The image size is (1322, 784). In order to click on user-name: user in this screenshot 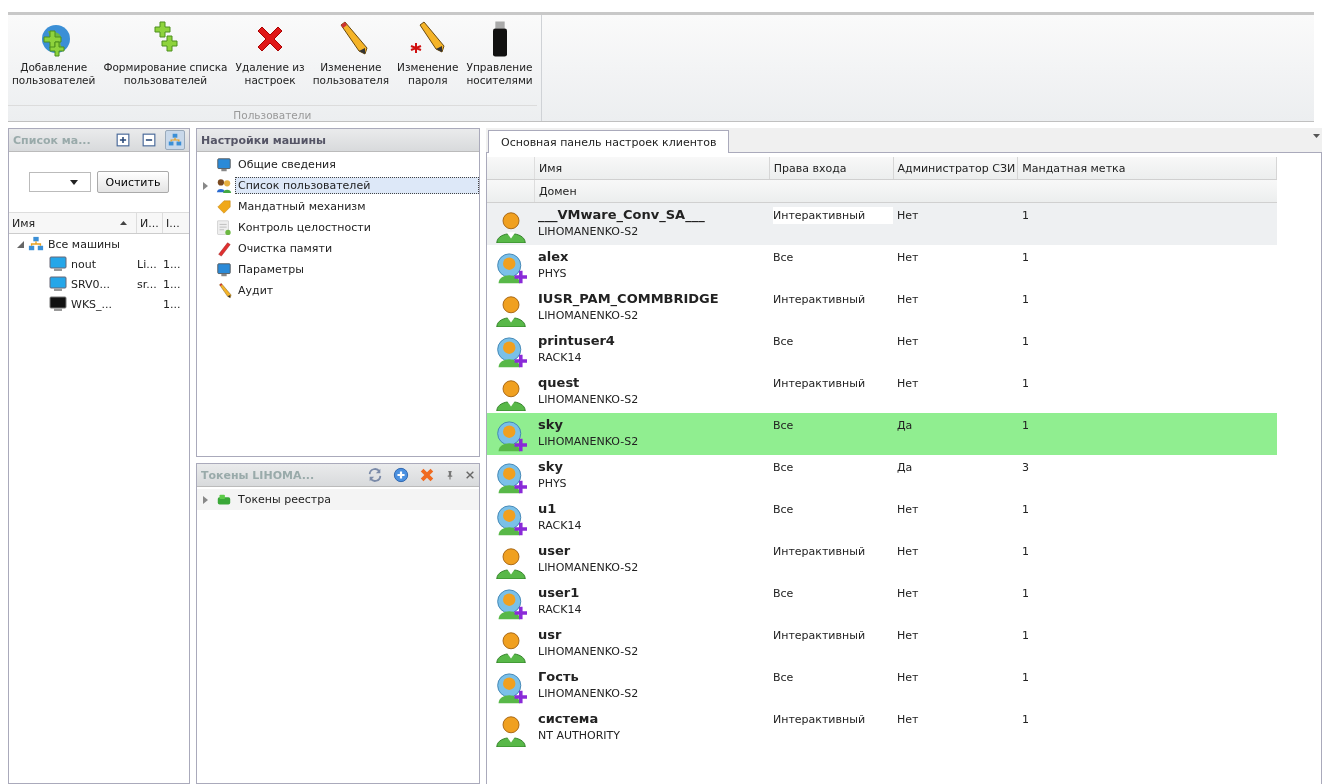, I will do `click(555, 550)`.